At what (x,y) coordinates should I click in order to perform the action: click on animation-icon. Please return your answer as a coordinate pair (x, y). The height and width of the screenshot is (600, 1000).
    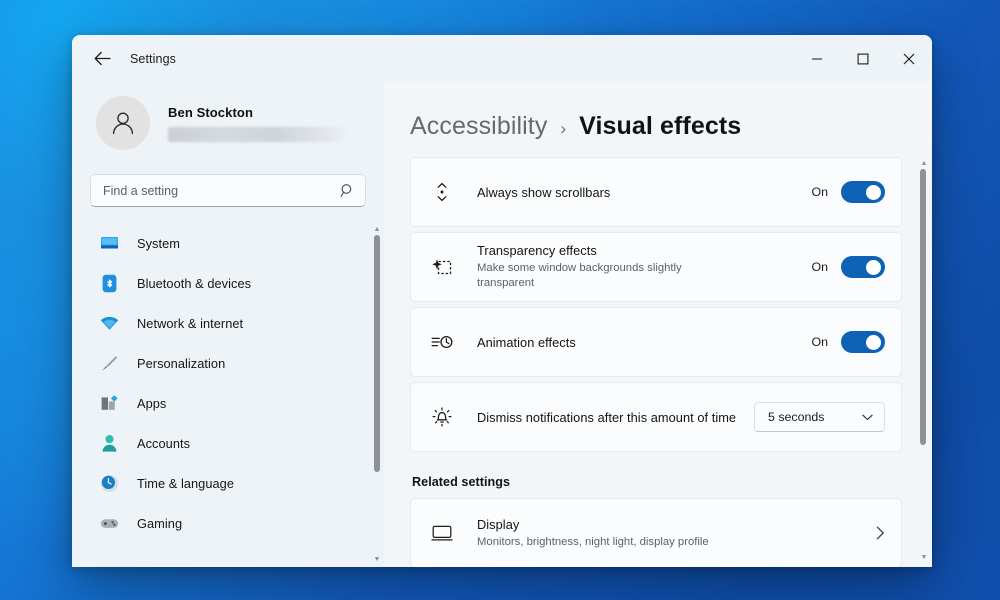
    Looking at the image, I should click on (442, 342).